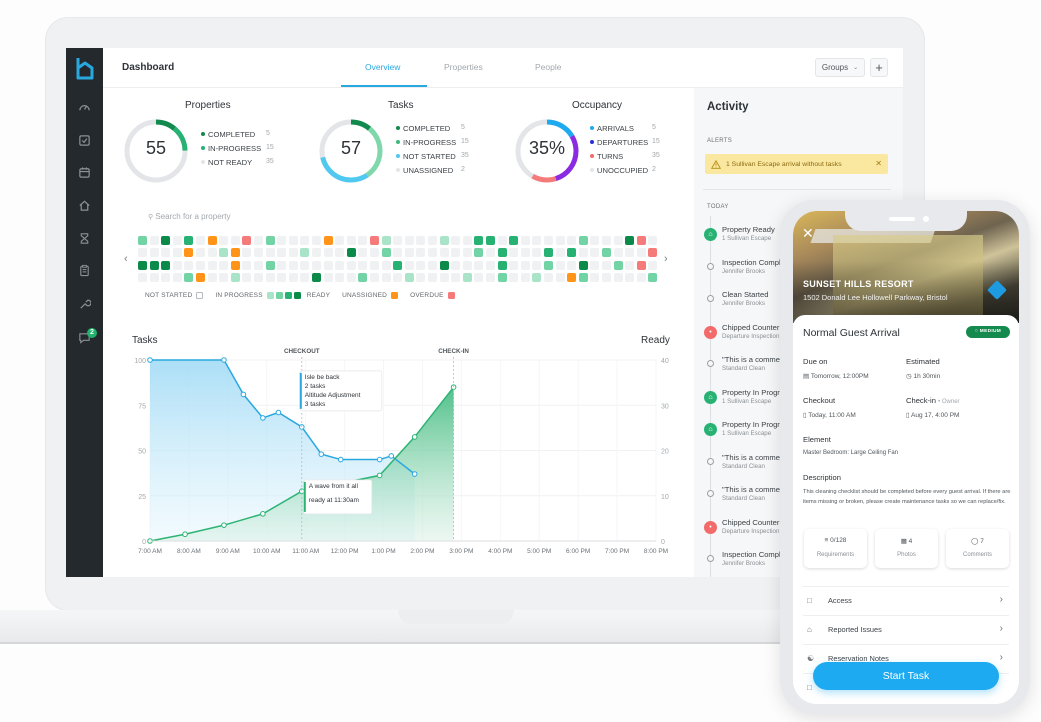  What do you see at coordinates (840, 67) in the screenshot?
I see `groups-dropdown: Groups ⌄` at bounding box center [840, 67].